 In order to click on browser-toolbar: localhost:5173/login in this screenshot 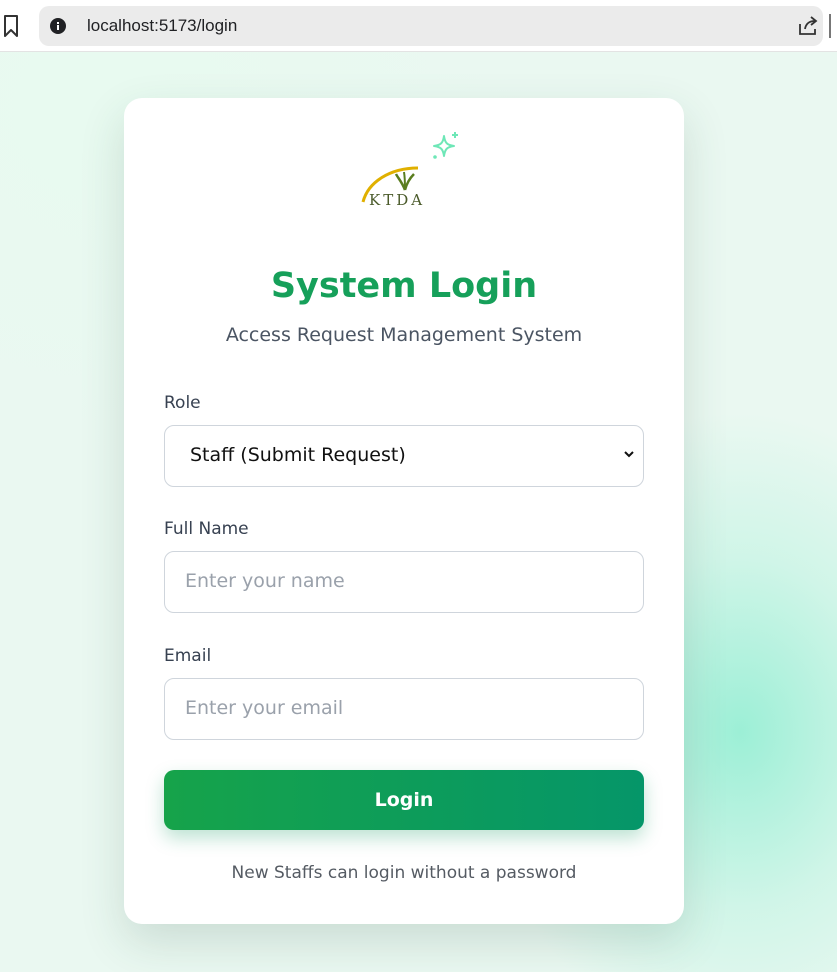, I will do `click(418, 26)`.